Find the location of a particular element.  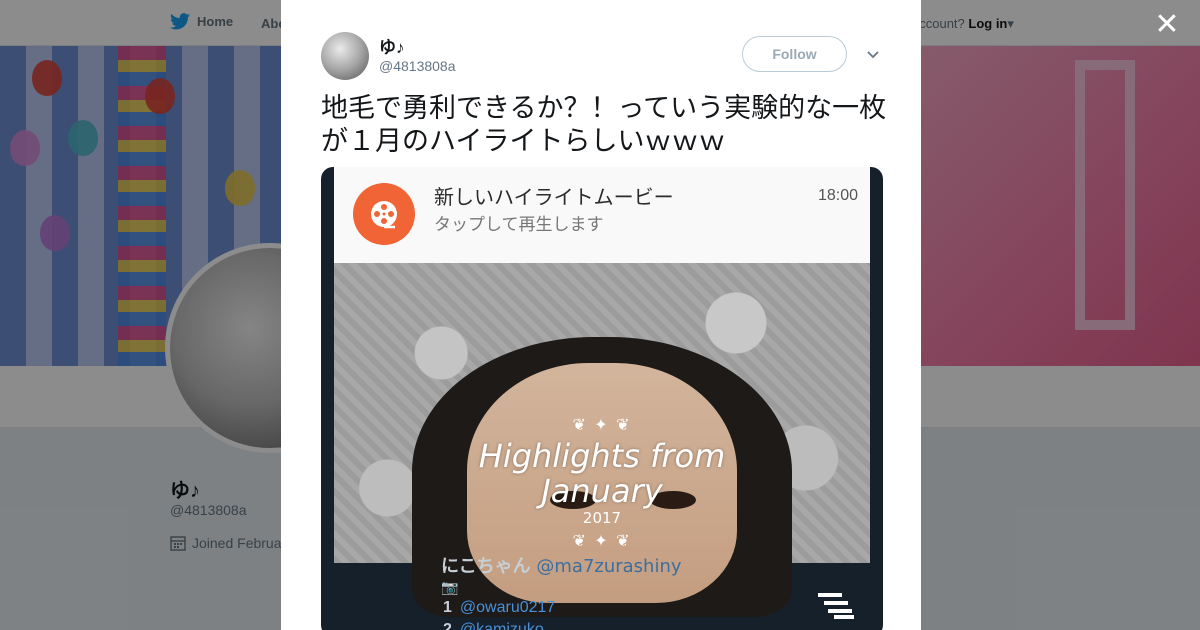

camera-icon: 📷 is located at coordinates (450, 587).